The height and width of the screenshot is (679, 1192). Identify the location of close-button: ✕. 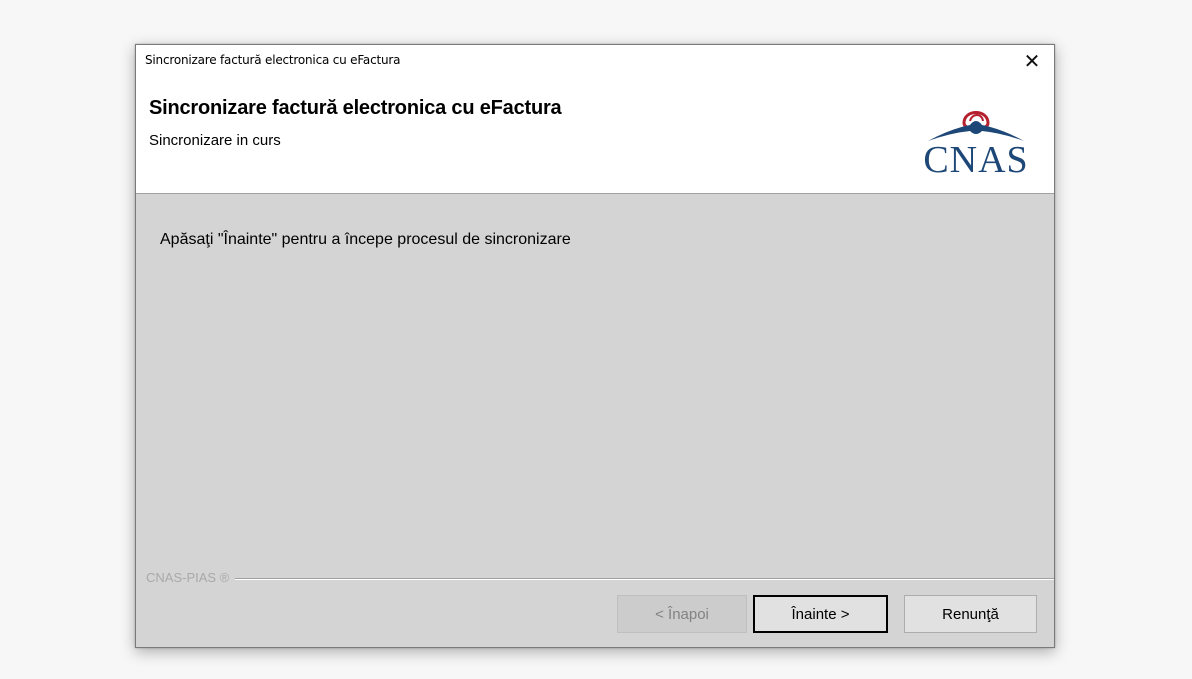
(1032, 61).